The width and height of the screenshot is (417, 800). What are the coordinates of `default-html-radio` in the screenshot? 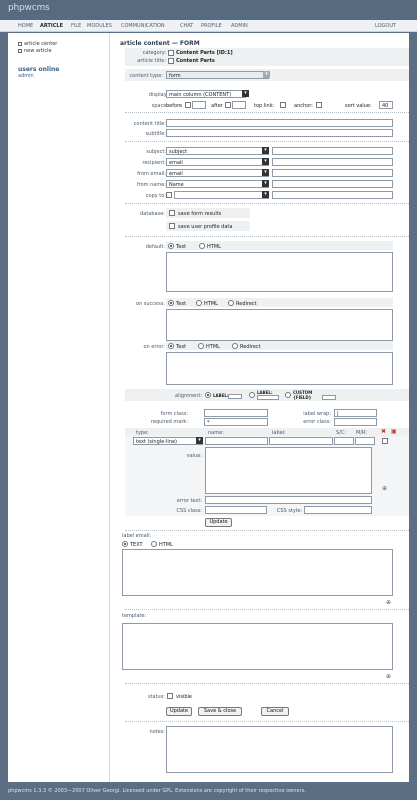 It's located at (202, 246).